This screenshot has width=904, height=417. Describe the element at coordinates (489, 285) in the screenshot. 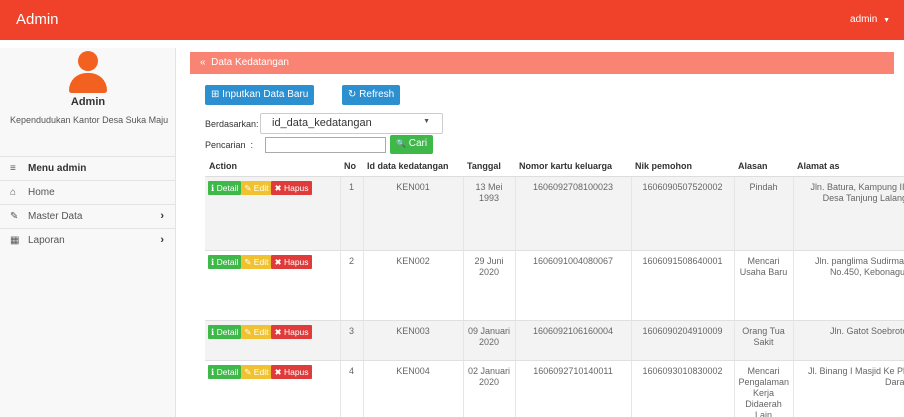

I see `cell-tanggal: 29 Juni 2020` at that location.